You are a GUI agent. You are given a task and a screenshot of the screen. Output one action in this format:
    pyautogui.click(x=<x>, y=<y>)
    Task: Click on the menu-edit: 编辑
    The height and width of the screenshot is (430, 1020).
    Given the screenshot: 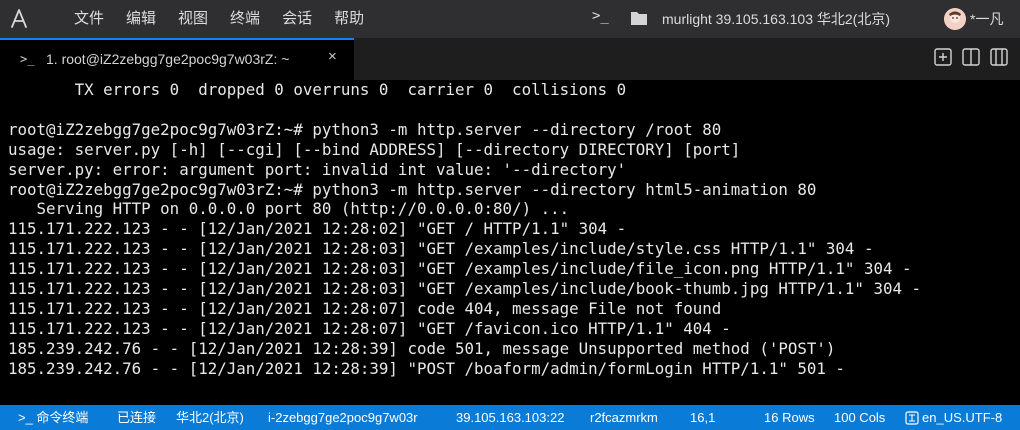 What is the action you would take?
    pyautogui.click(x=141, y=19)
    